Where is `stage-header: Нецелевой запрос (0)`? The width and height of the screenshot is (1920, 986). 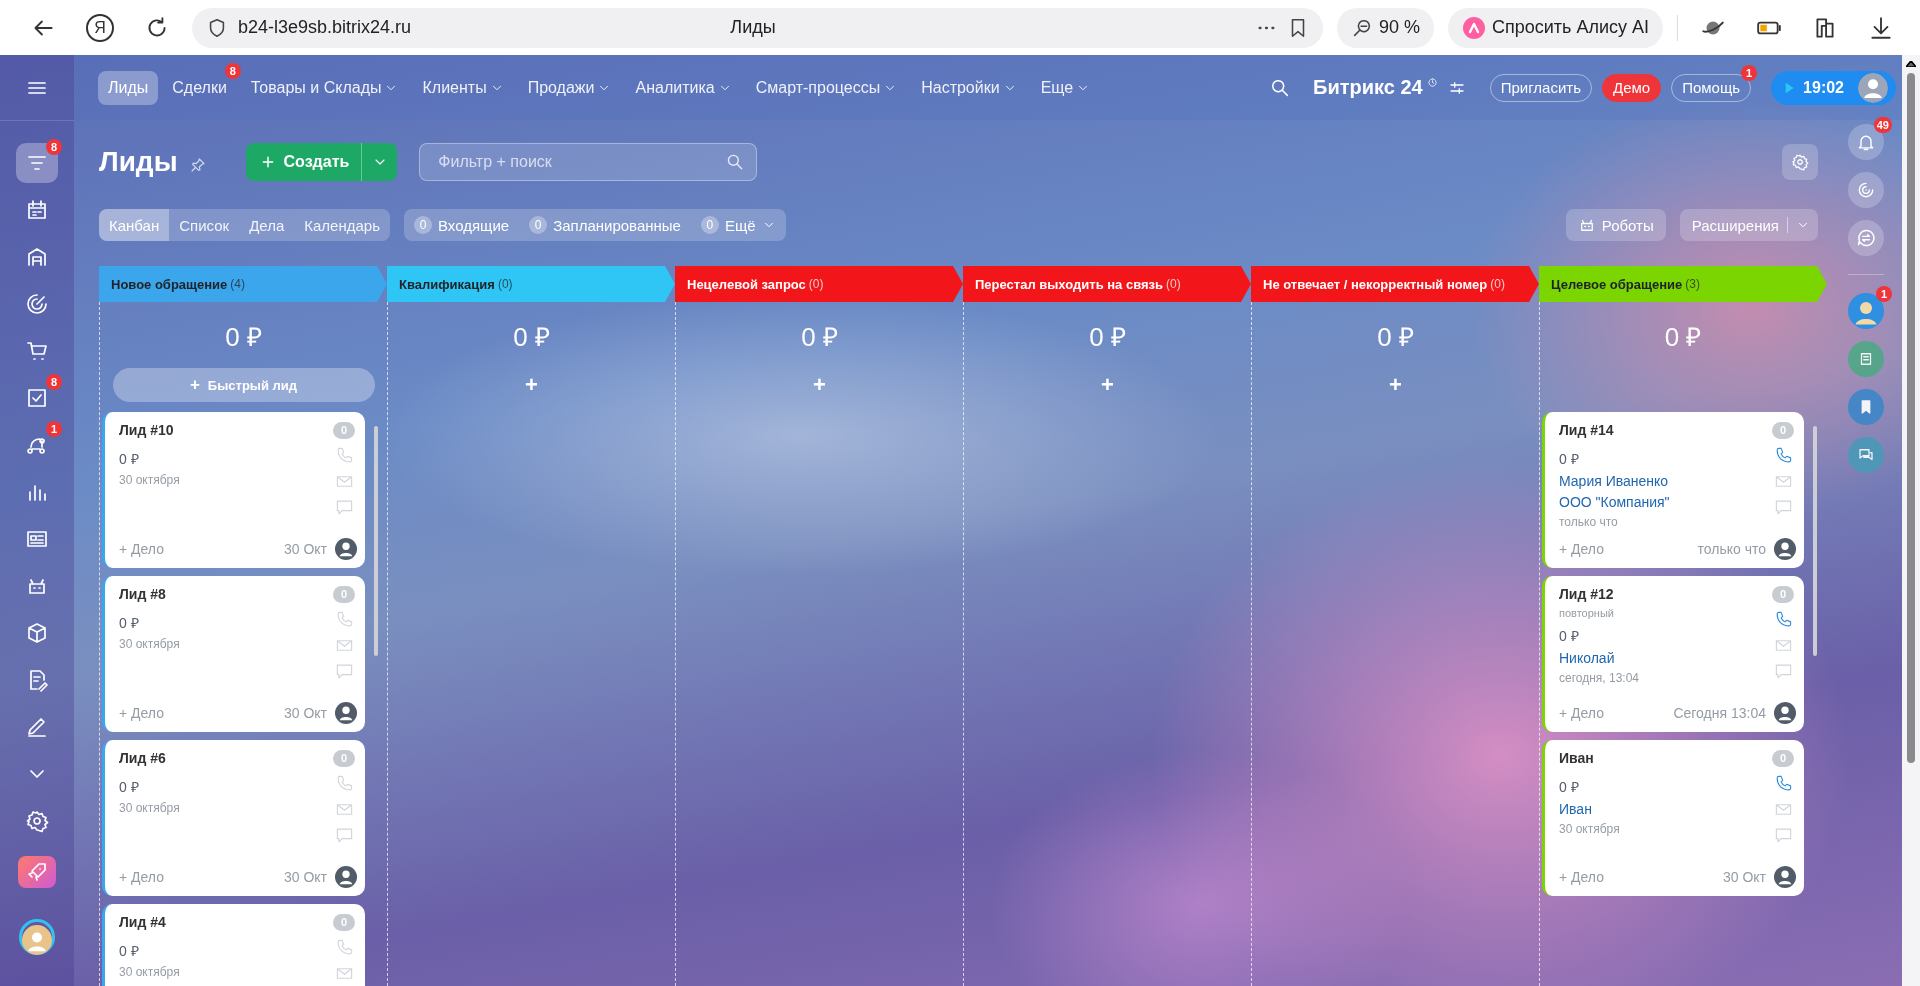
stage-header: Нецелевой запрос (0) is located at coordinates (819, 284).